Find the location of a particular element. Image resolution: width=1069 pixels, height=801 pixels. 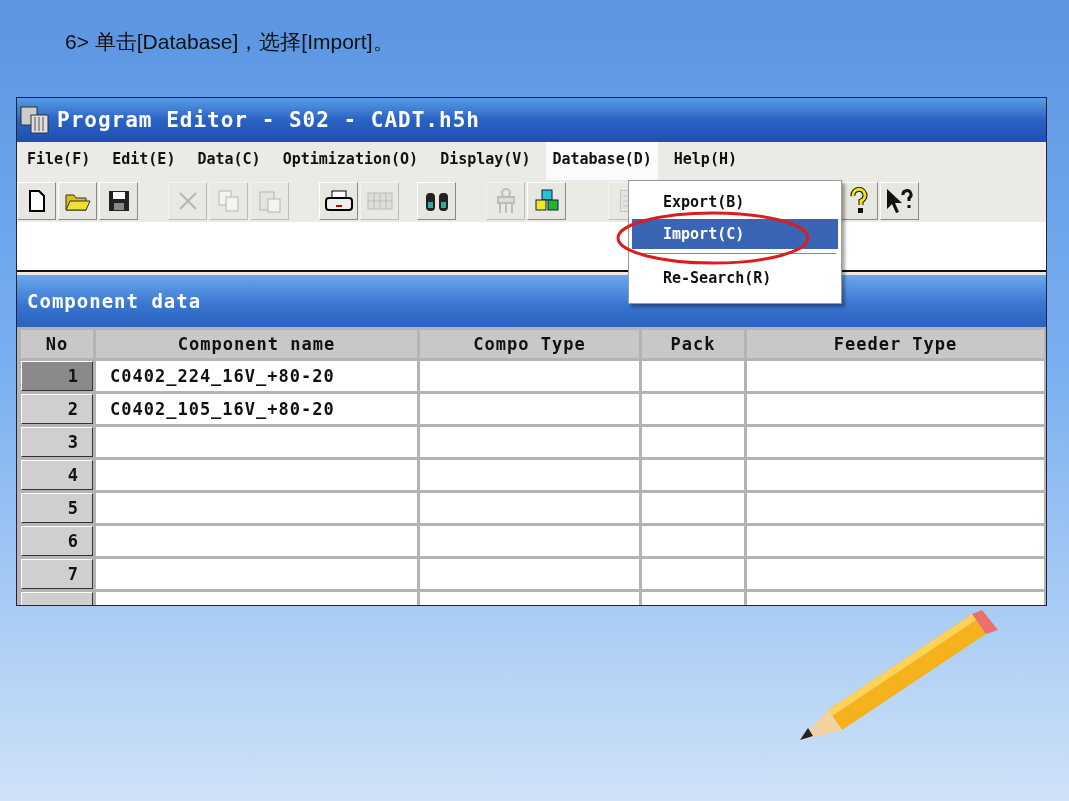

dropdown-item: Import(C) is located at coordinates (735, 234).